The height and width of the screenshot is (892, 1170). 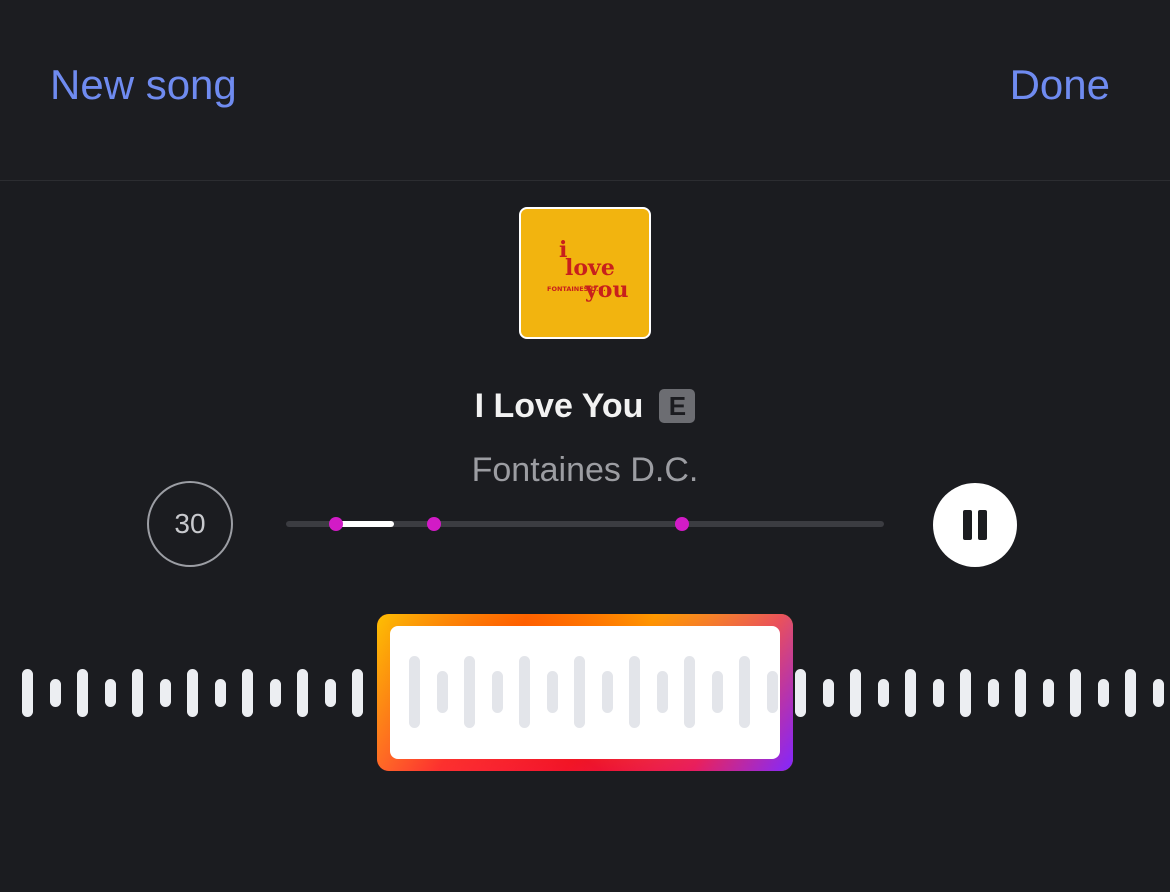 I want to click on selection-waveform, so click(x=585, y=692).